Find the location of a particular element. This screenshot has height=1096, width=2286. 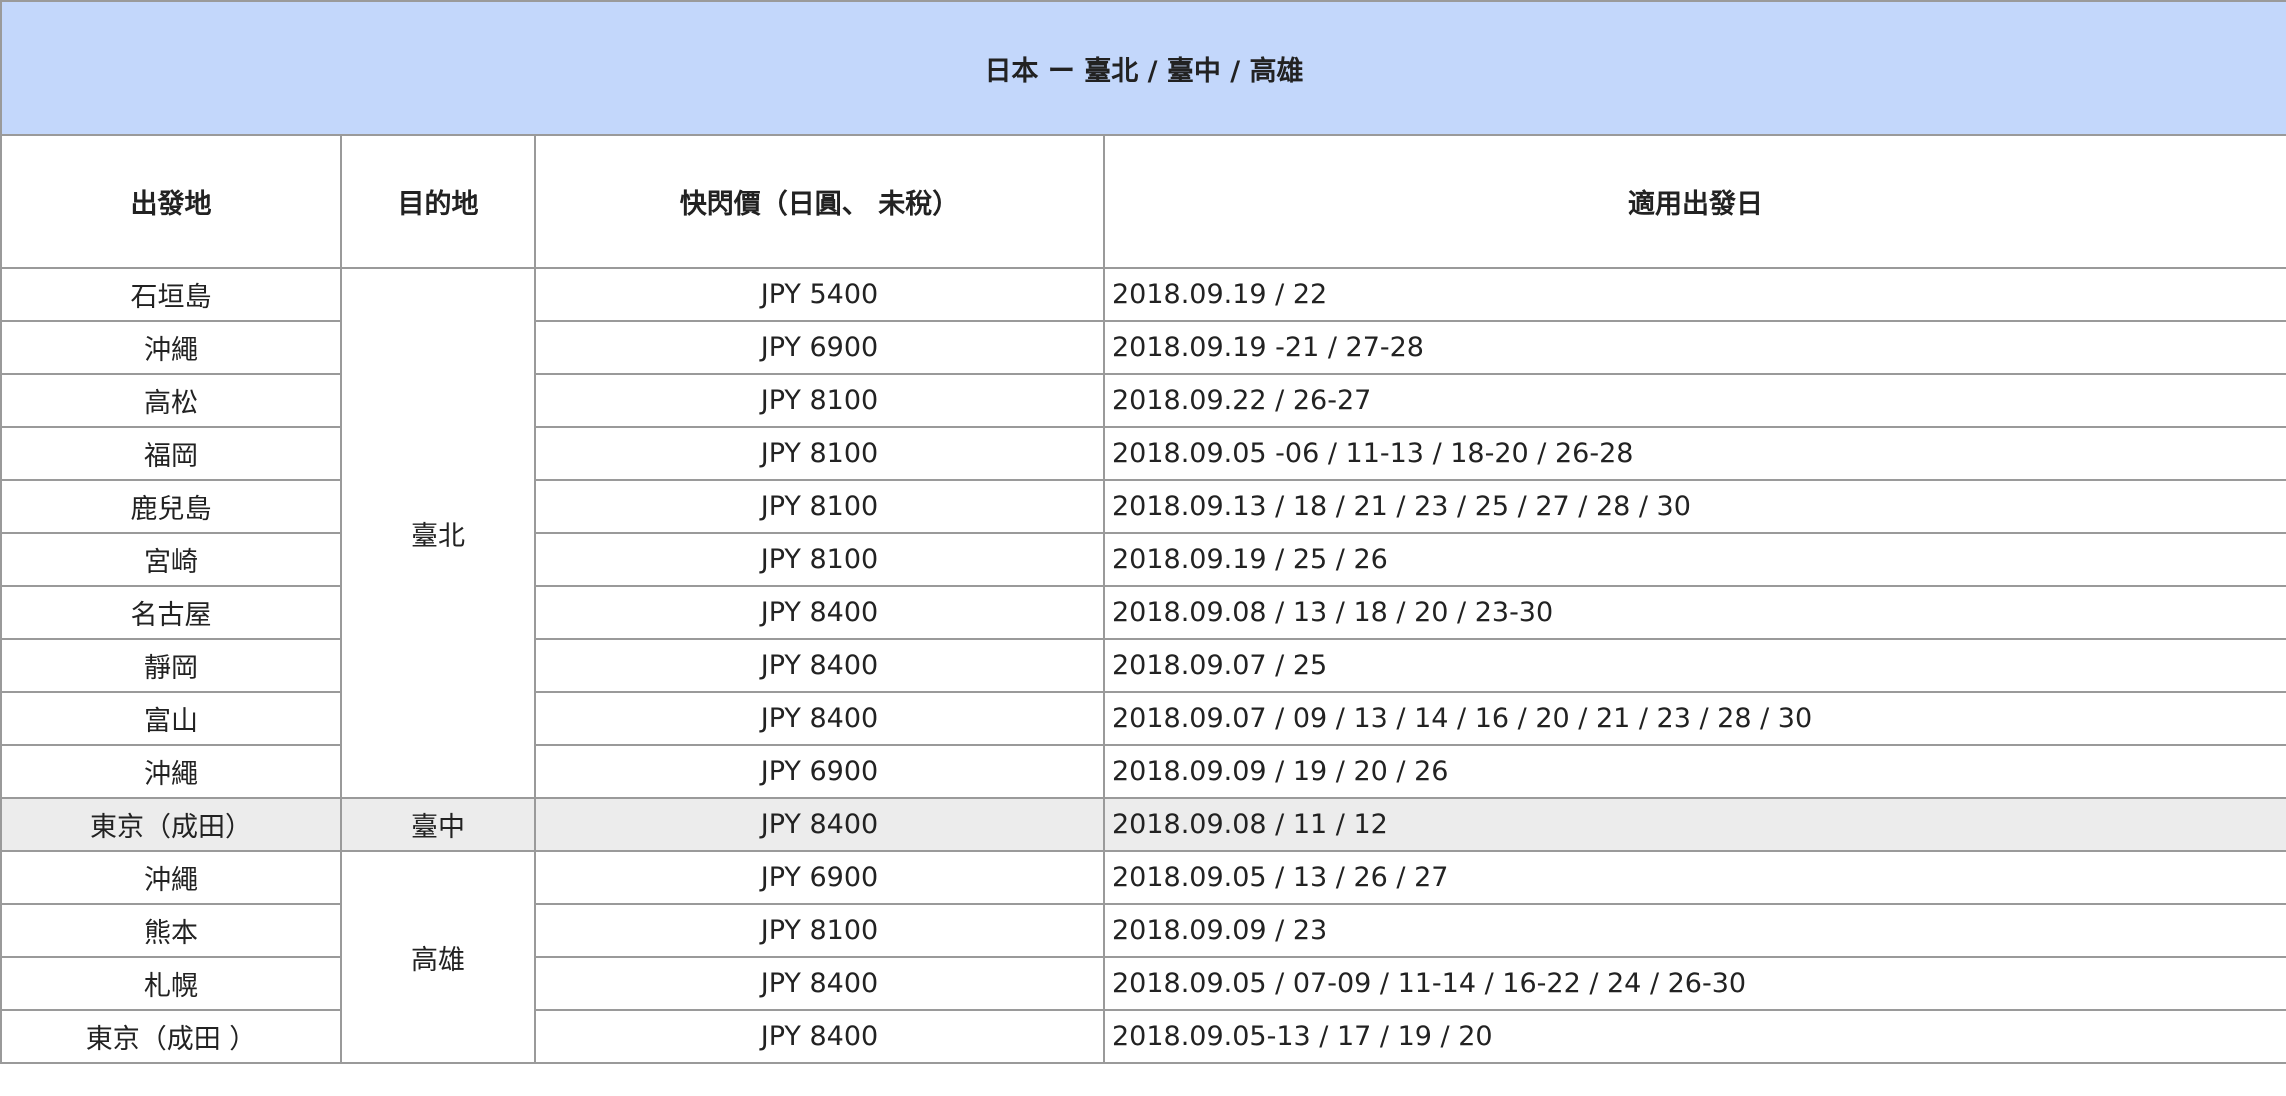

dates-cell: 2018.09.05 -06 / 11-13 / 18-20 / 26-28 is located at coordinates (1694, 453).